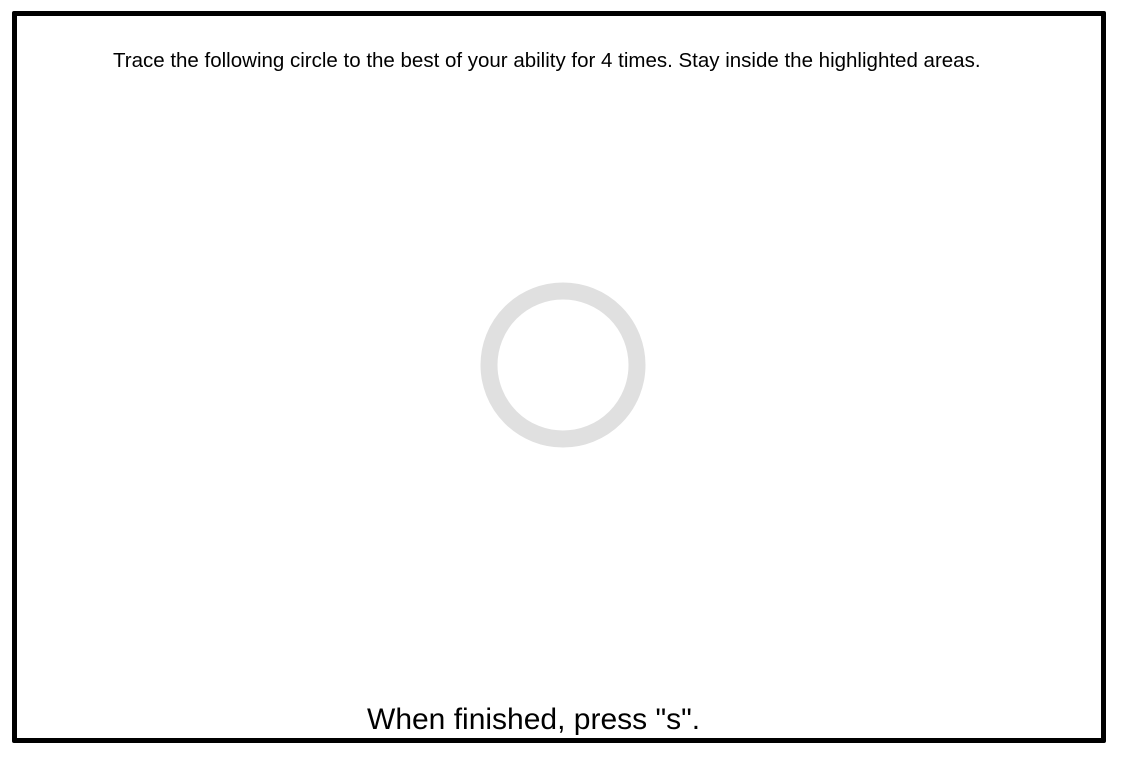 The height and width of the screenshot is (757, 1123). I want to click on circle-icon, so click(563, 365).